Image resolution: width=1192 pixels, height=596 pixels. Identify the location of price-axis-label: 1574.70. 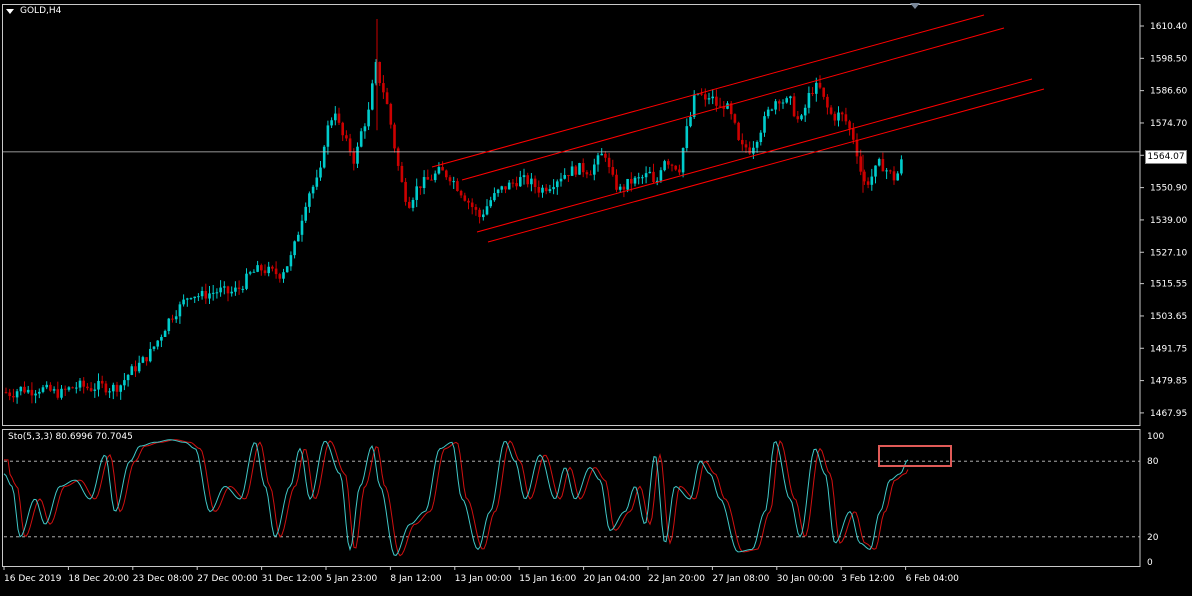
(1168, 124).